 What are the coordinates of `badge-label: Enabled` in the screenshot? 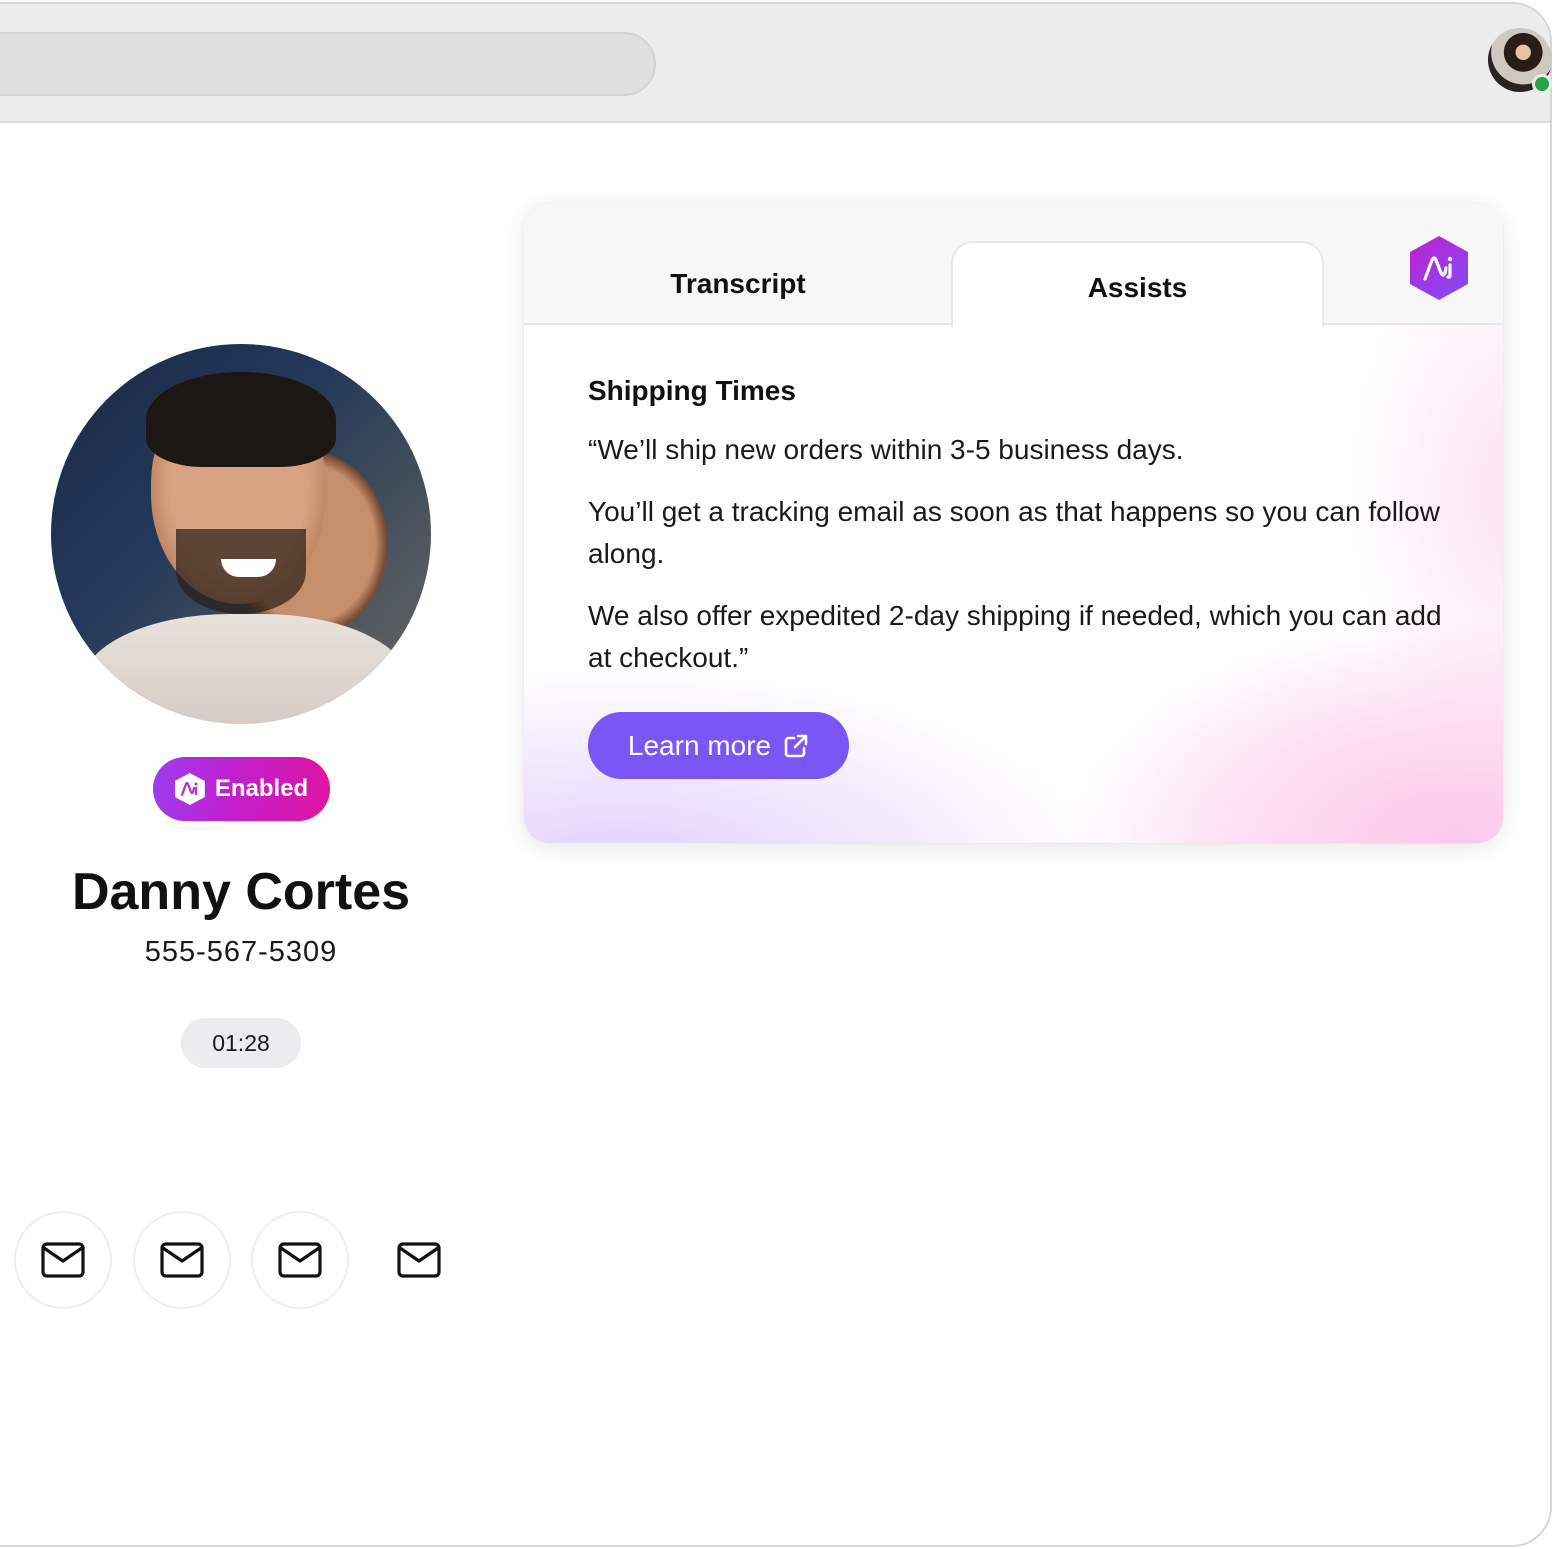 It's located at (261, 788).